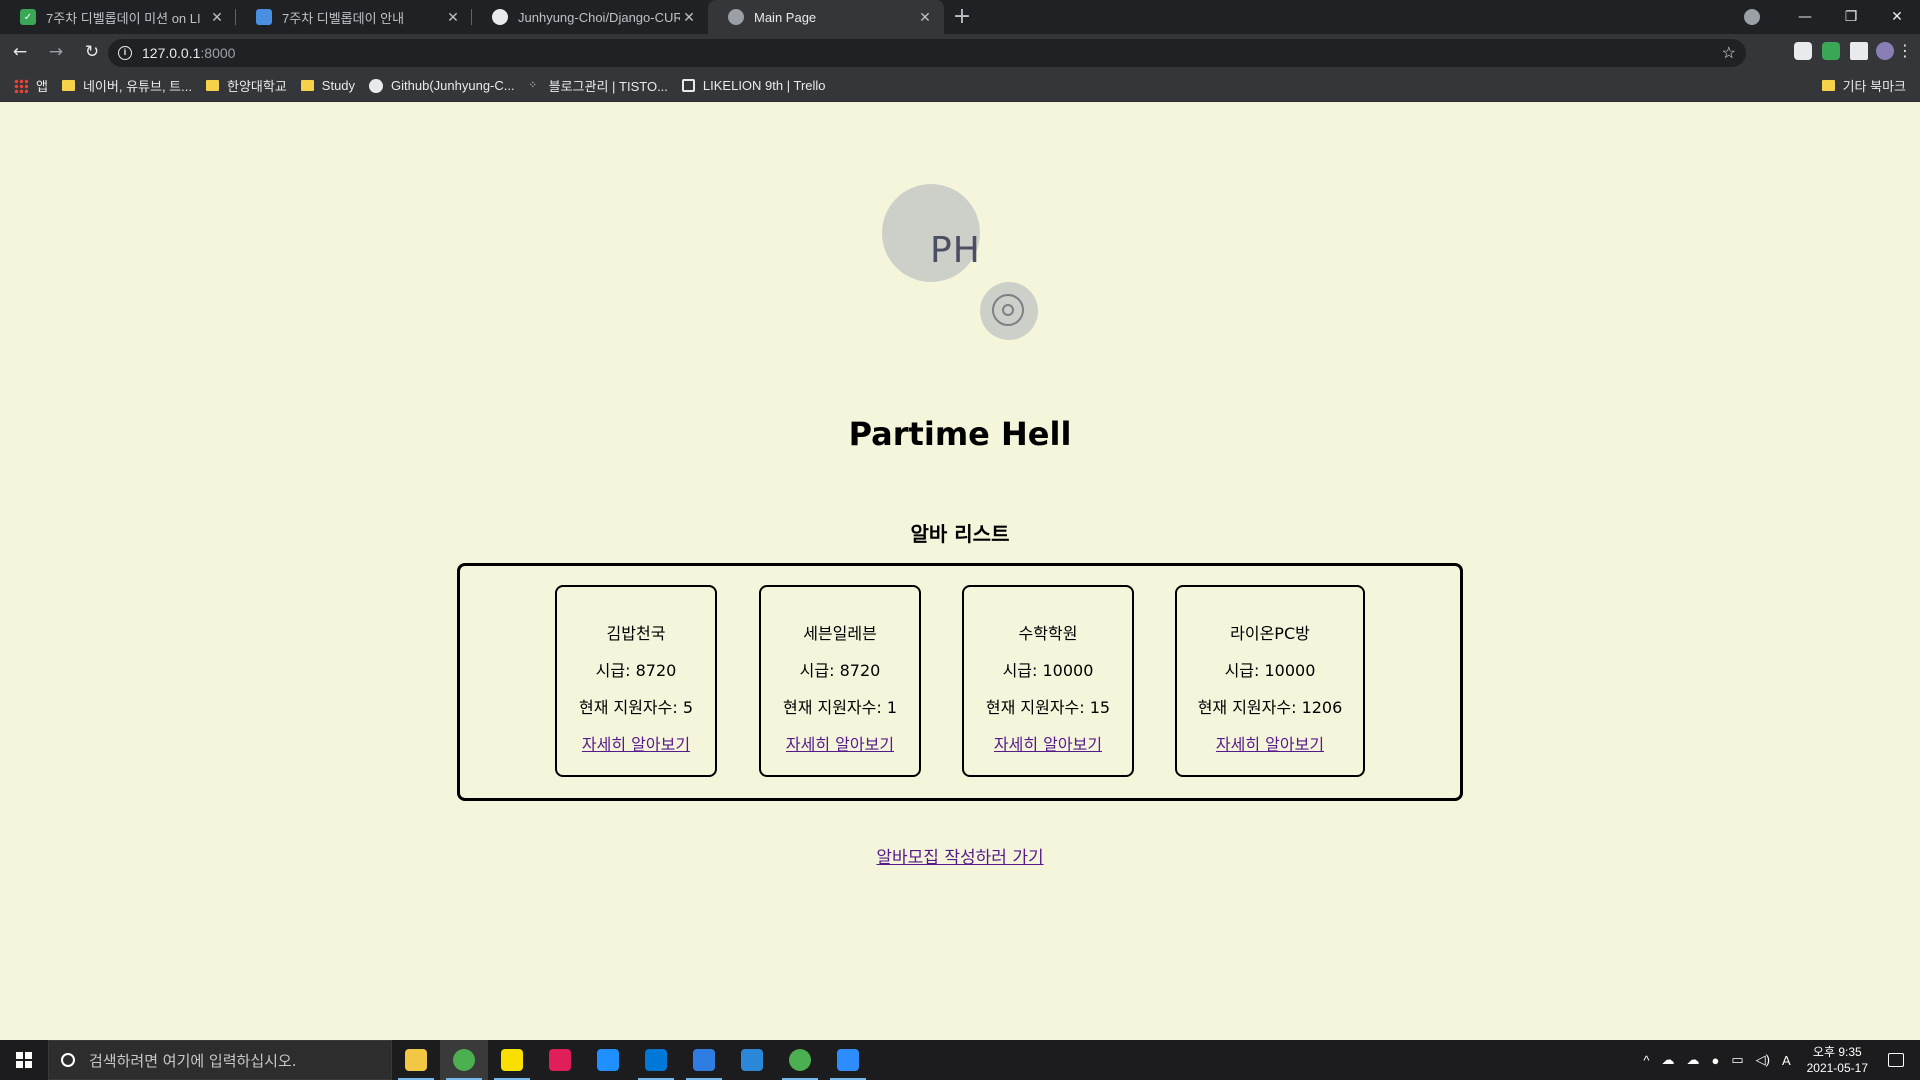 Image resolution: width=1920 pixels, height=1080 pixels. What do you see at coordinates (246, 85) in the screenshot?
I see `bookmark-folder-hanyang: 한양대학교` at bounding box center [246, 85].